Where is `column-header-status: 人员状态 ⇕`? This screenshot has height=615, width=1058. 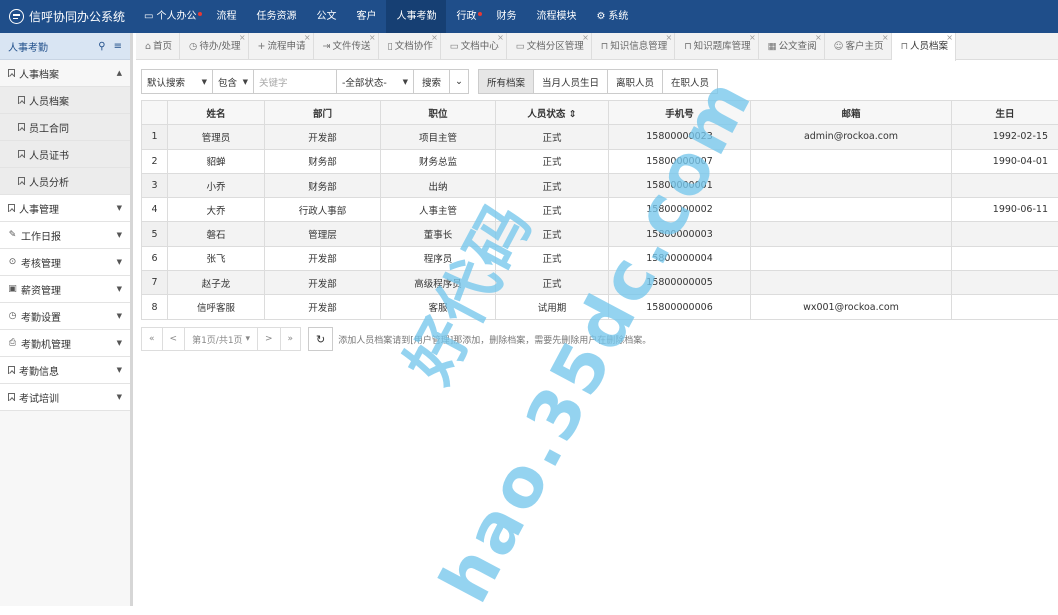 column-header-status: 人员状态 ⇕ is located at coordinates (552, 113).